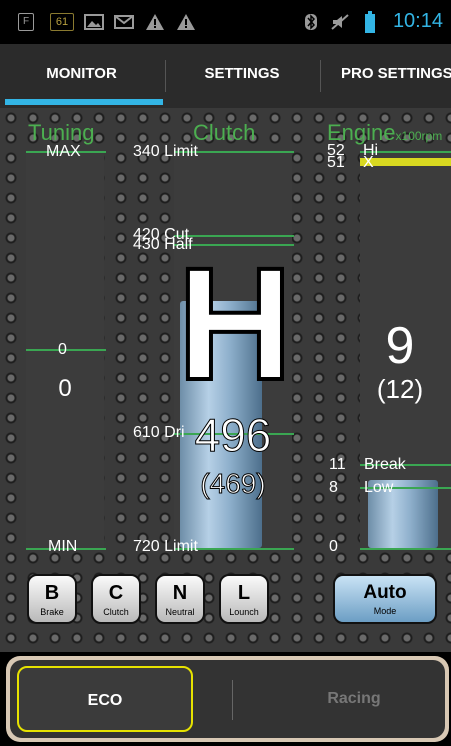  Describe the element at coordinates (233, 484) in the screenshot. I see `clutch-sub-value: (469)` at that location.